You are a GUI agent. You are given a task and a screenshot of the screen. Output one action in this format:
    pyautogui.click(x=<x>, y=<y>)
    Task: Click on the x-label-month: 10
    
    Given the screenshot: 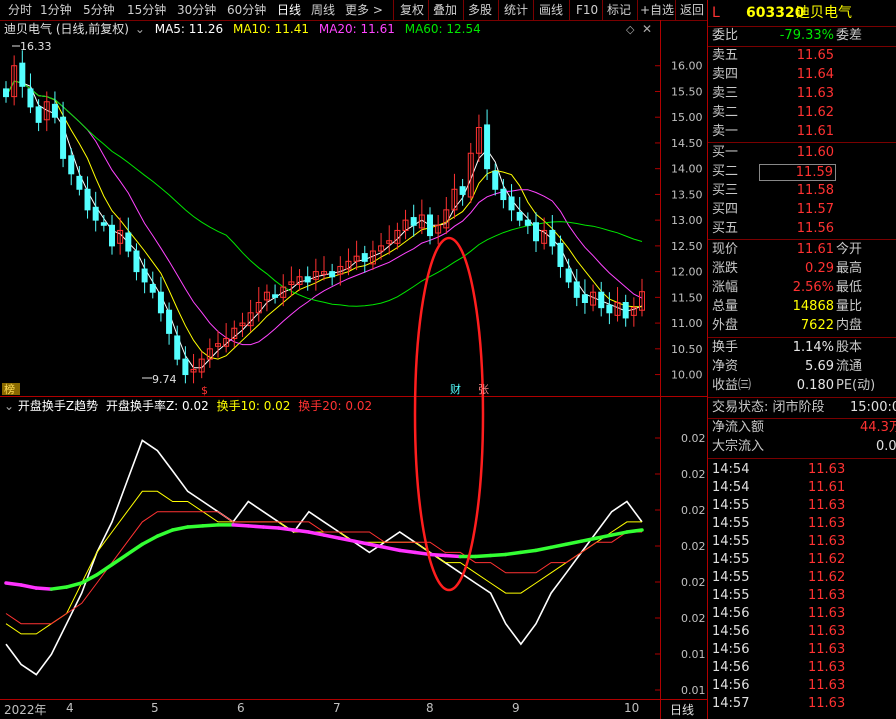 What is the action you would take?
    pyautogui.click(x=632, y=708)
    